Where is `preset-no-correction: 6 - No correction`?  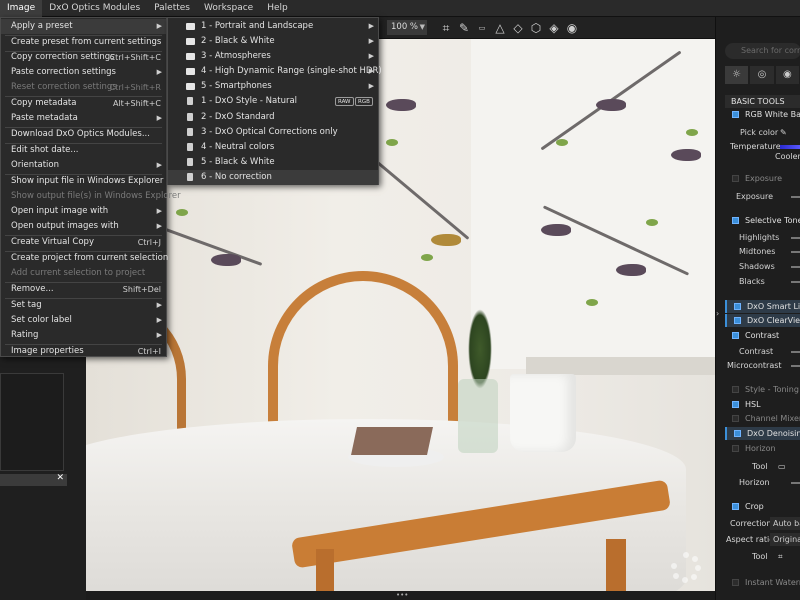 preset-no-correction: 6 - No correction is located at coordinates (273, 177).